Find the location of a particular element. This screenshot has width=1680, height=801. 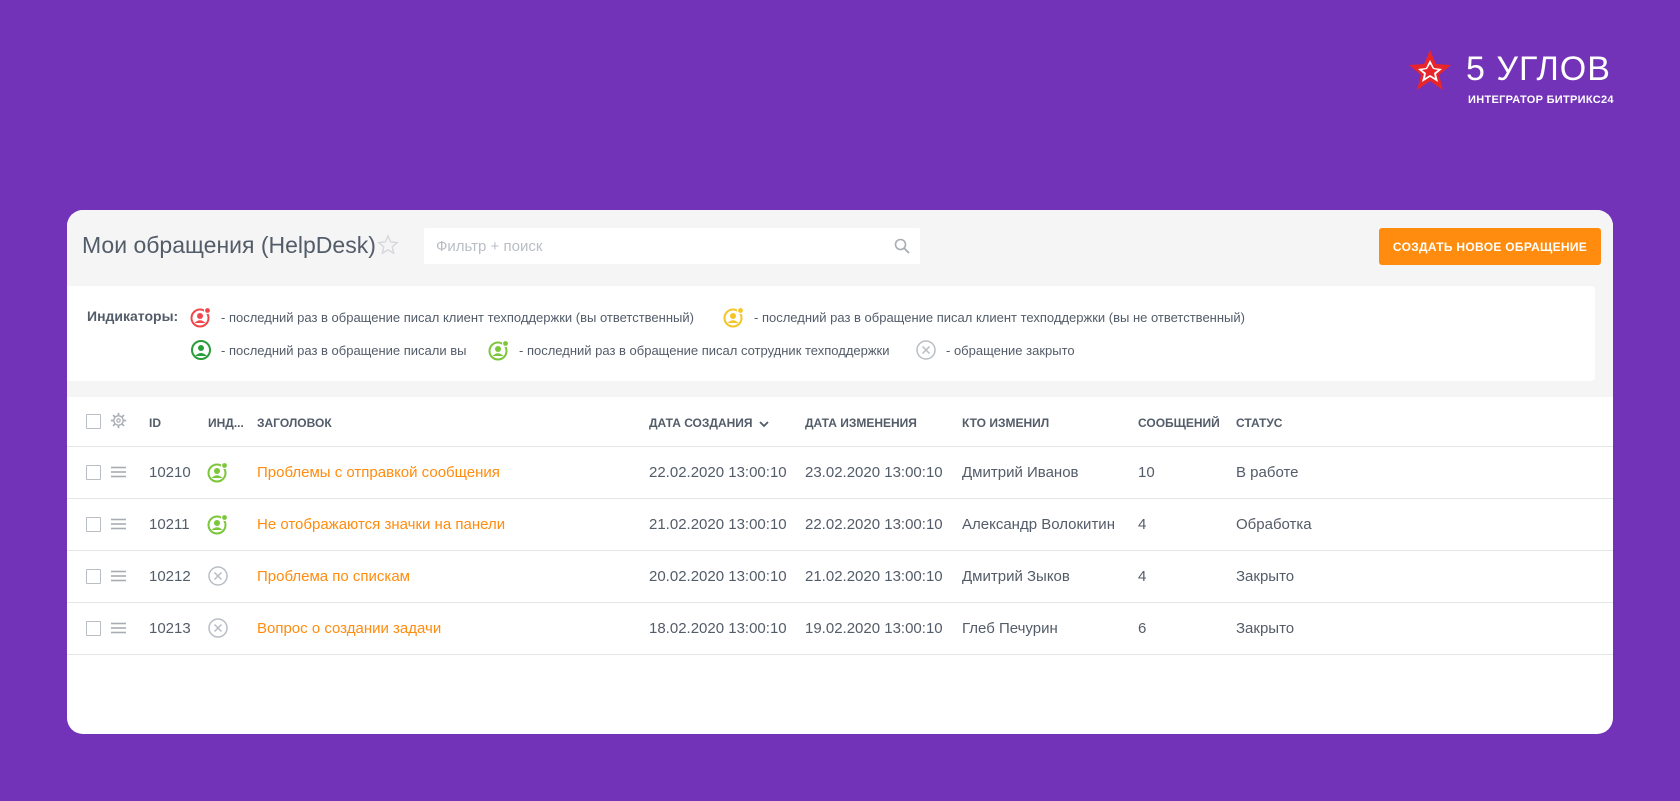

row-title-link: Вопрос о создании задачи is located at coordinates (349, 628).